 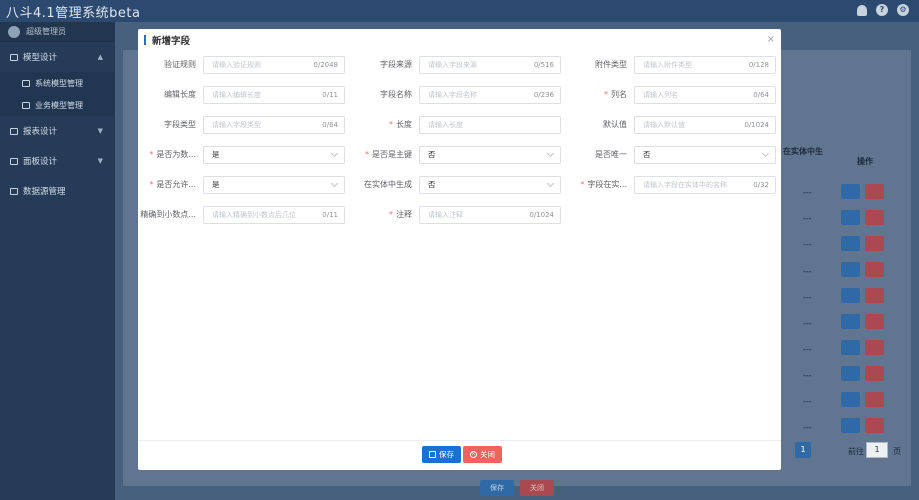 I want to click on sidebar-group-model-design: 模型设计 ▲, so click(x=57, y=57).